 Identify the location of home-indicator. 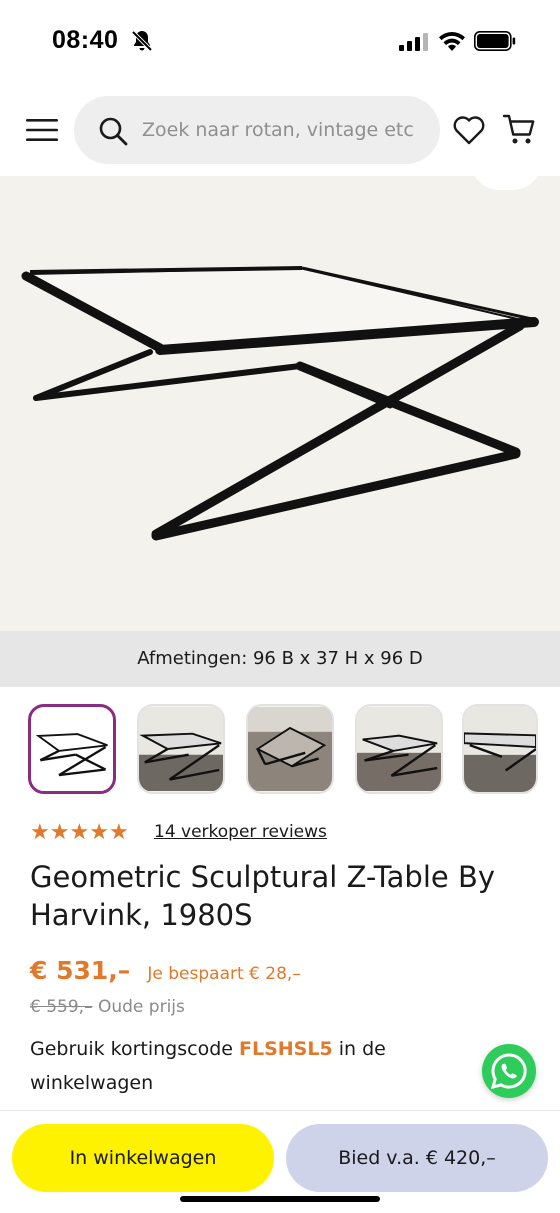
(280, 1199).